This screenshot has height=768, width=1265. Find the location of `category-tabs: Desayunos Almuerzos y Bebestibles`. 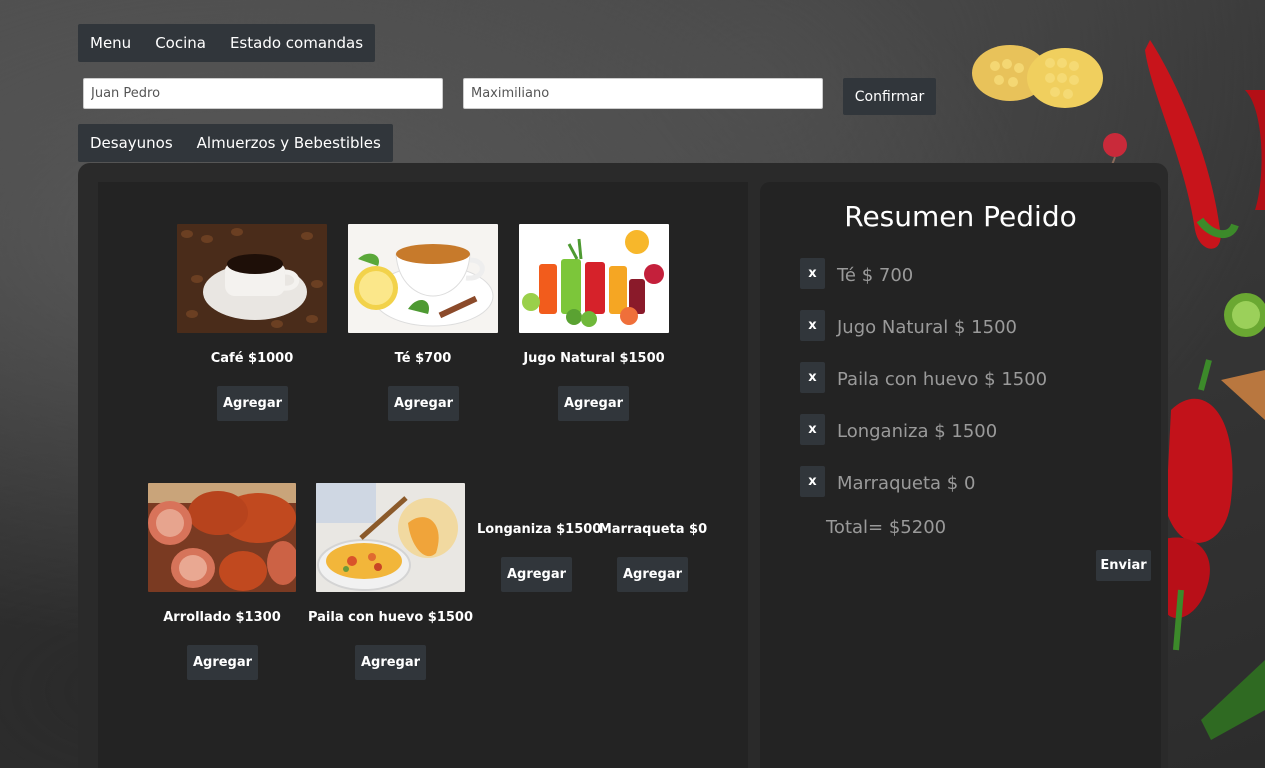

category-tabs: Desayunos Almuerzos y Bebestibles is located at coordinates (235, 143).